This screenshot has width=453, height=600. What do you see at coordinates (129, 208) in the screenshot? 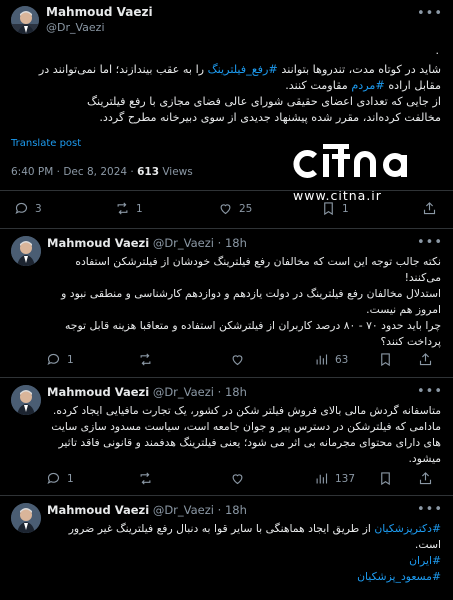
I see `repost-button: 1` at bounding box center [129, 208].